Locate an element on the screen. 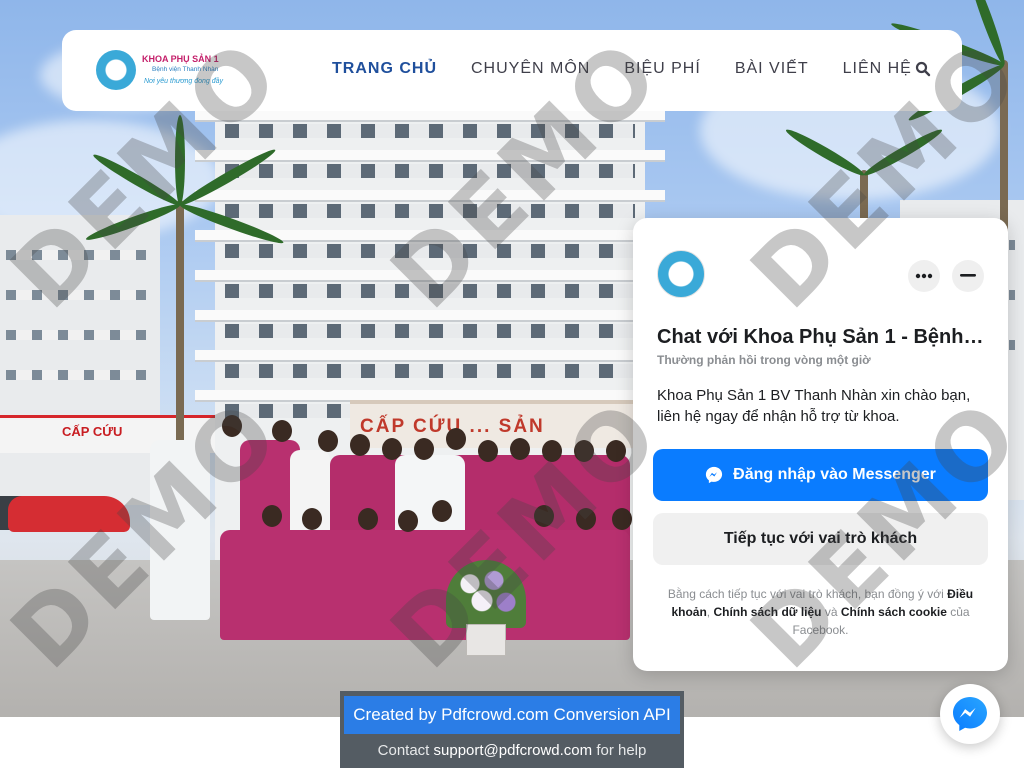  minimize-icon is located at coordinates (968, 275).